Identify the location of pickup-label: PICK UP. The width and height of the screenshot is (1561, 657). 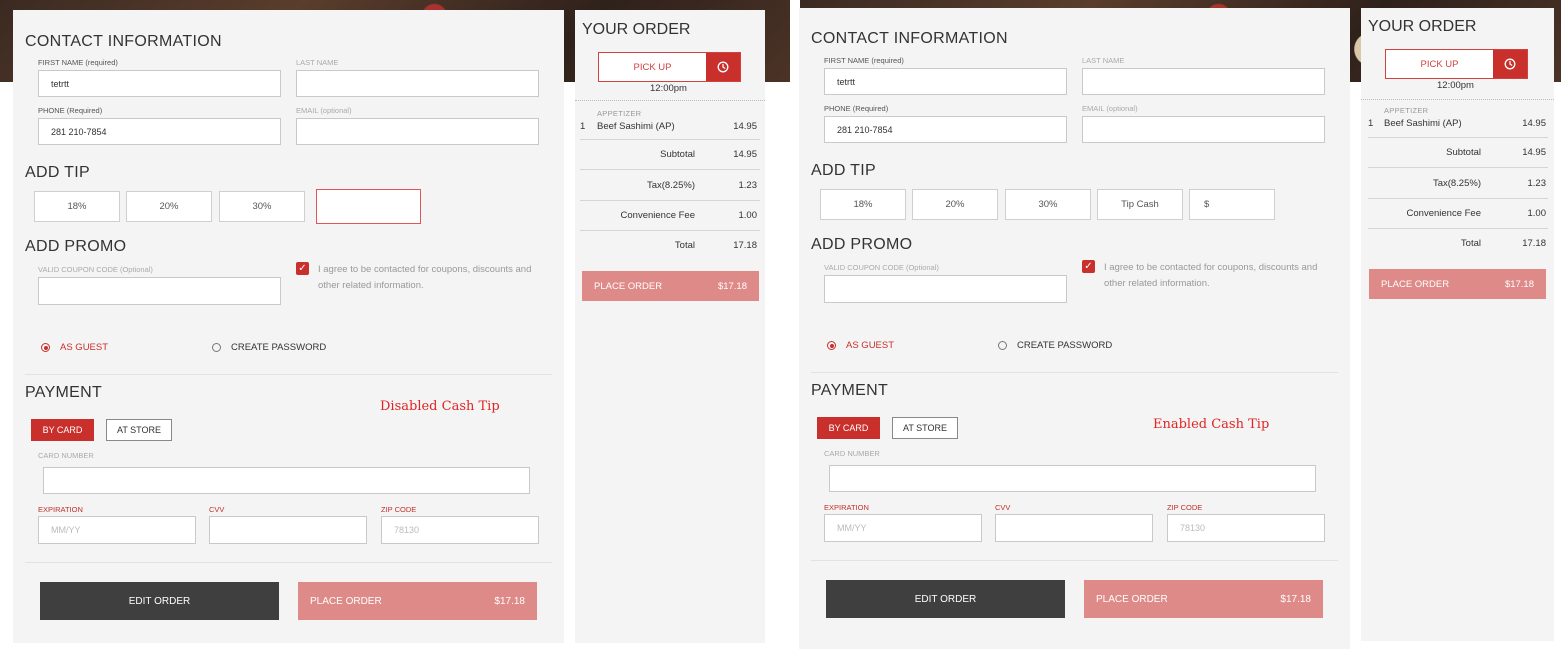
(1439, 64).